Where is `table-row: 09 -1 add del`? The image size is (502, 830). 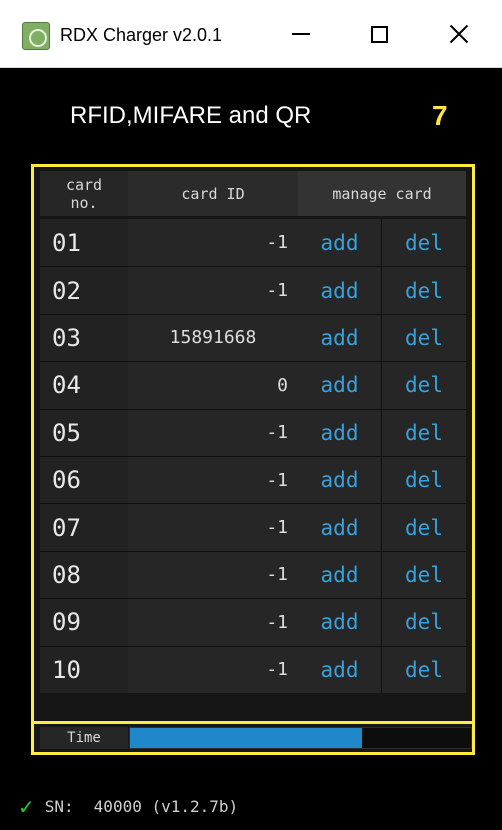 table-row: 09 -1 add del is located at coordinates (253, 622).